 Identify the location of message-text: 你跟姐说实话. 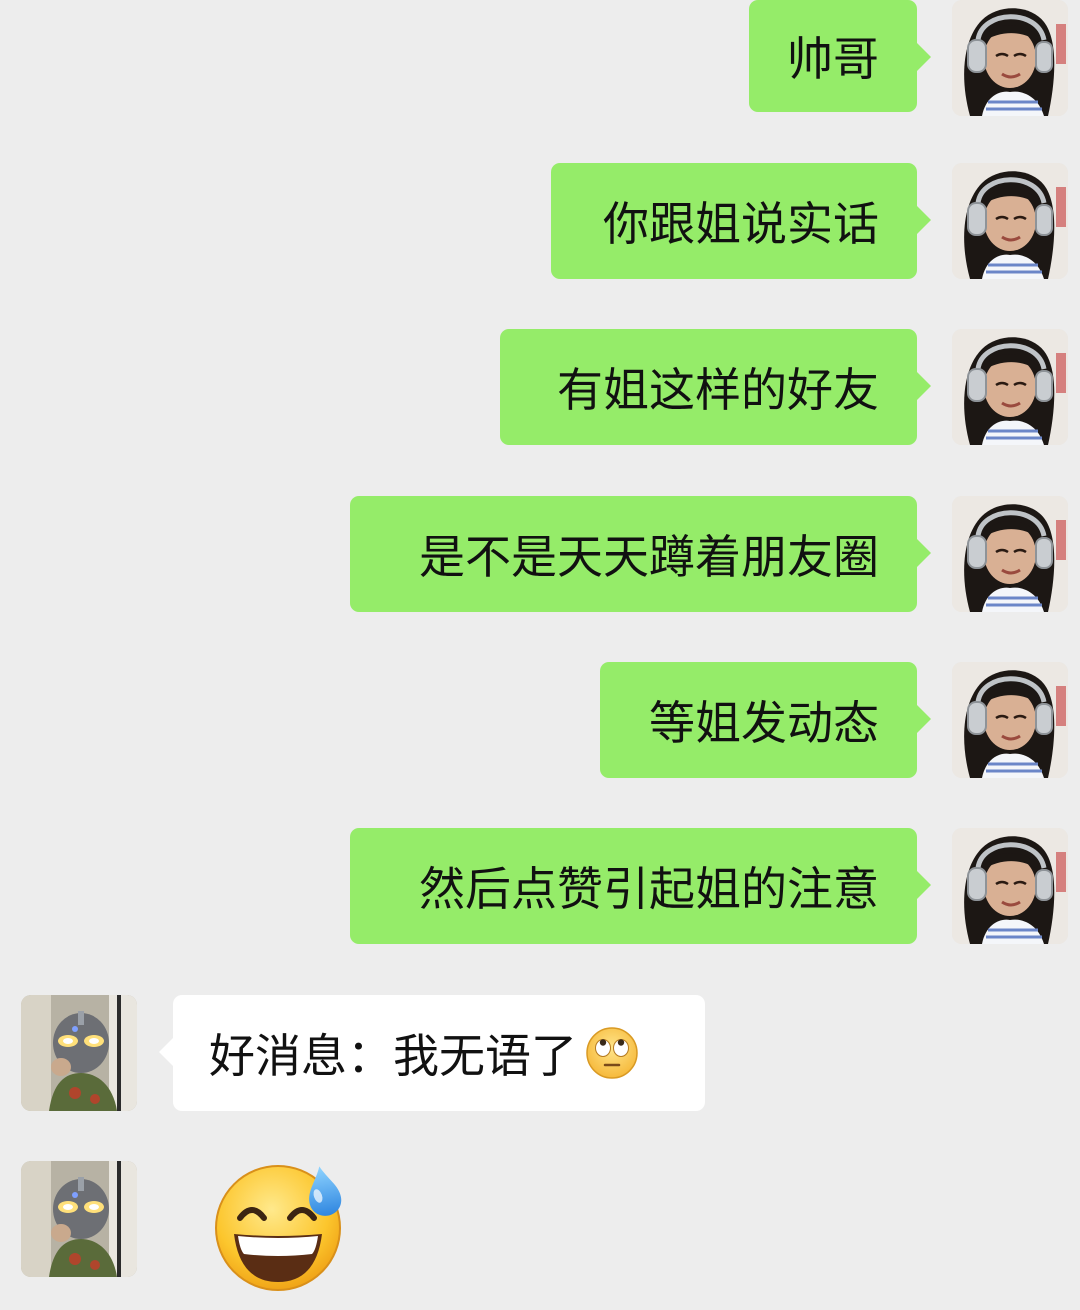
(741, 224).